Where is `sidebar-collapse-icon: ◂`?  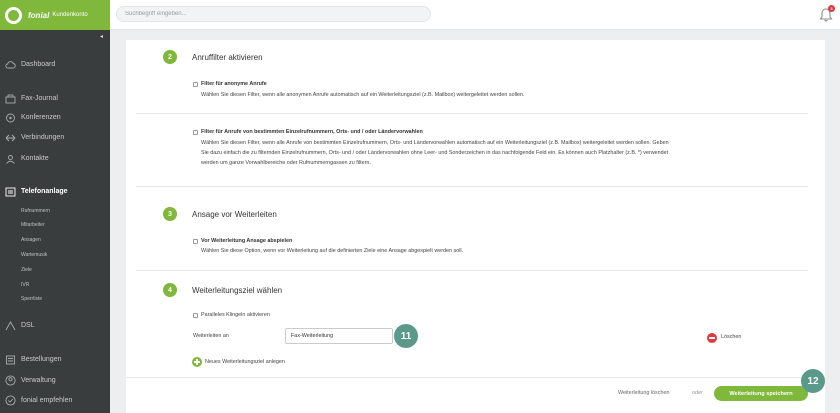
sidebar-collapse-icon: ◂ is located at coordinates (101, 36).